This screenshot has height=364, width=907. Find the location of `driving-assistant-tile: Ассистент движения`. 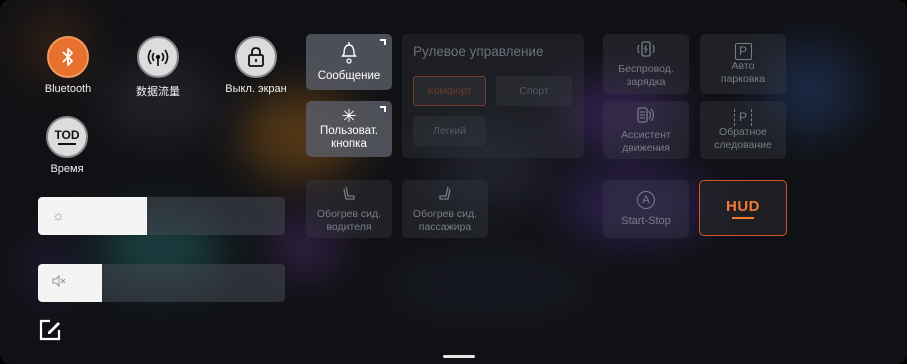

driving-assistant-tile: Ассистент движения is located at coordinates (646, 130).